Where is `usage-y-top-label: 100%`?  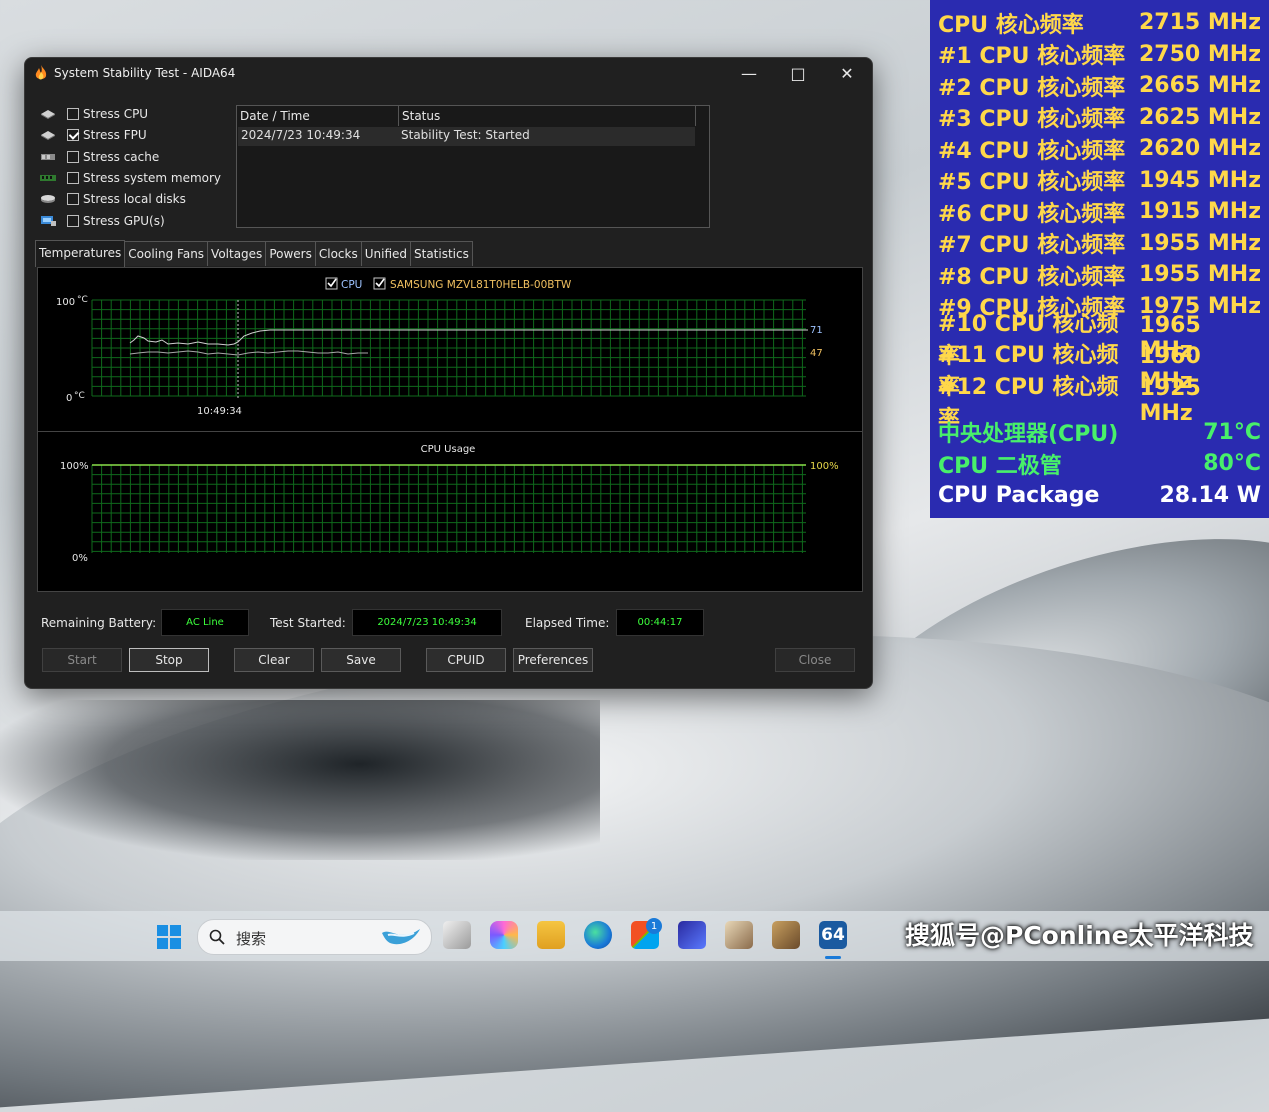 usage-y-top-label: 100% is located at coordinates (74, 466).